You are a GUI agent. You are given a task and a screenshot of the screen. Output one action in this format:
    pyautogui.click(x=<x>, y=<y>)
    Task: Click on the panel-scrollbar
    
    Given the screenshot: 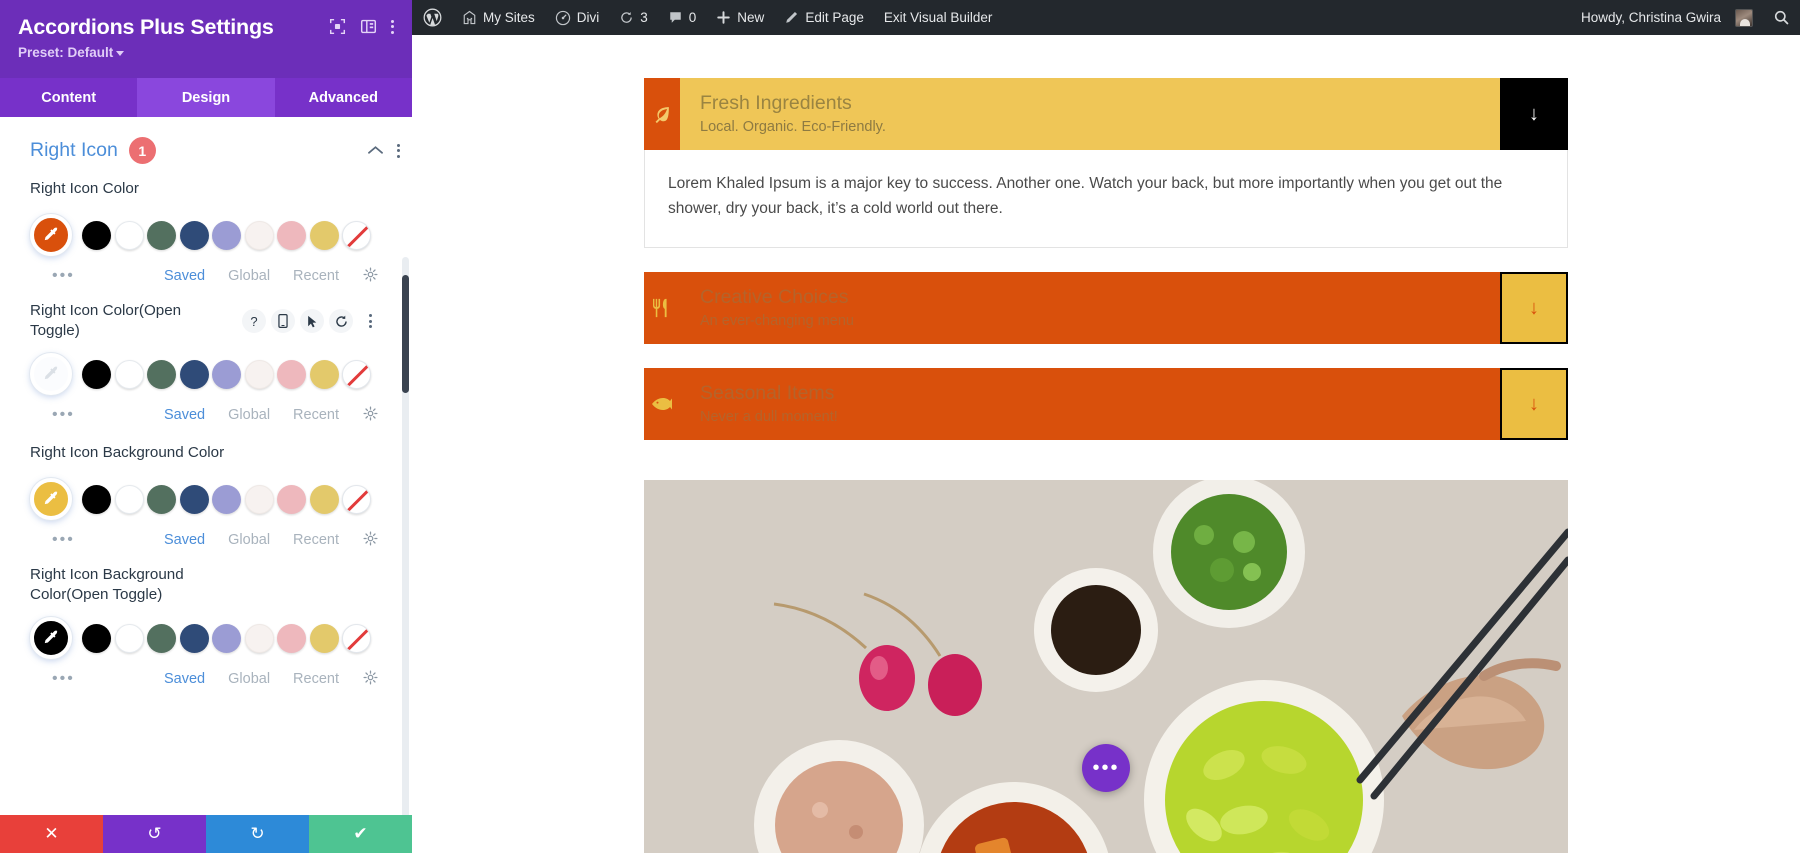 What is the action you would take?
    pyautogui.click(x=405, y=536)
    